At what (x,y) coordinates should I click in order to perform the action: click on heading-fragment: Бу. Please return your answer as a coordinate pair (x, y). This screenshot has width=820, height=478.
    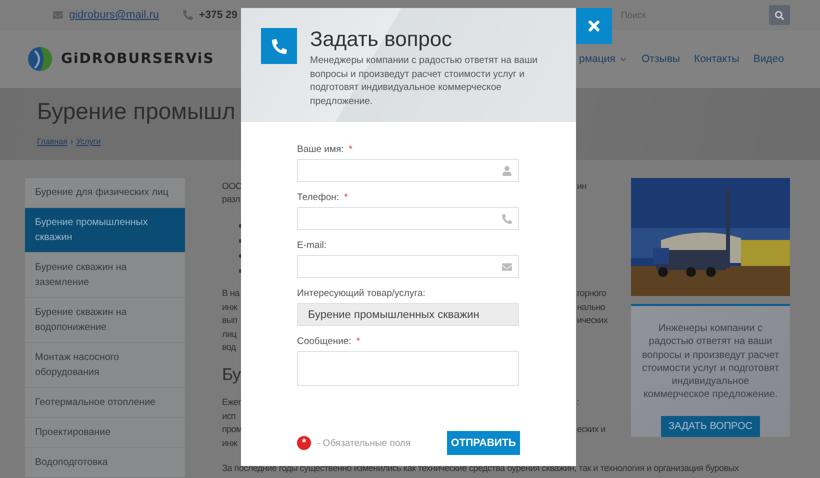
    Looking at the image, I should click on (231, 374).